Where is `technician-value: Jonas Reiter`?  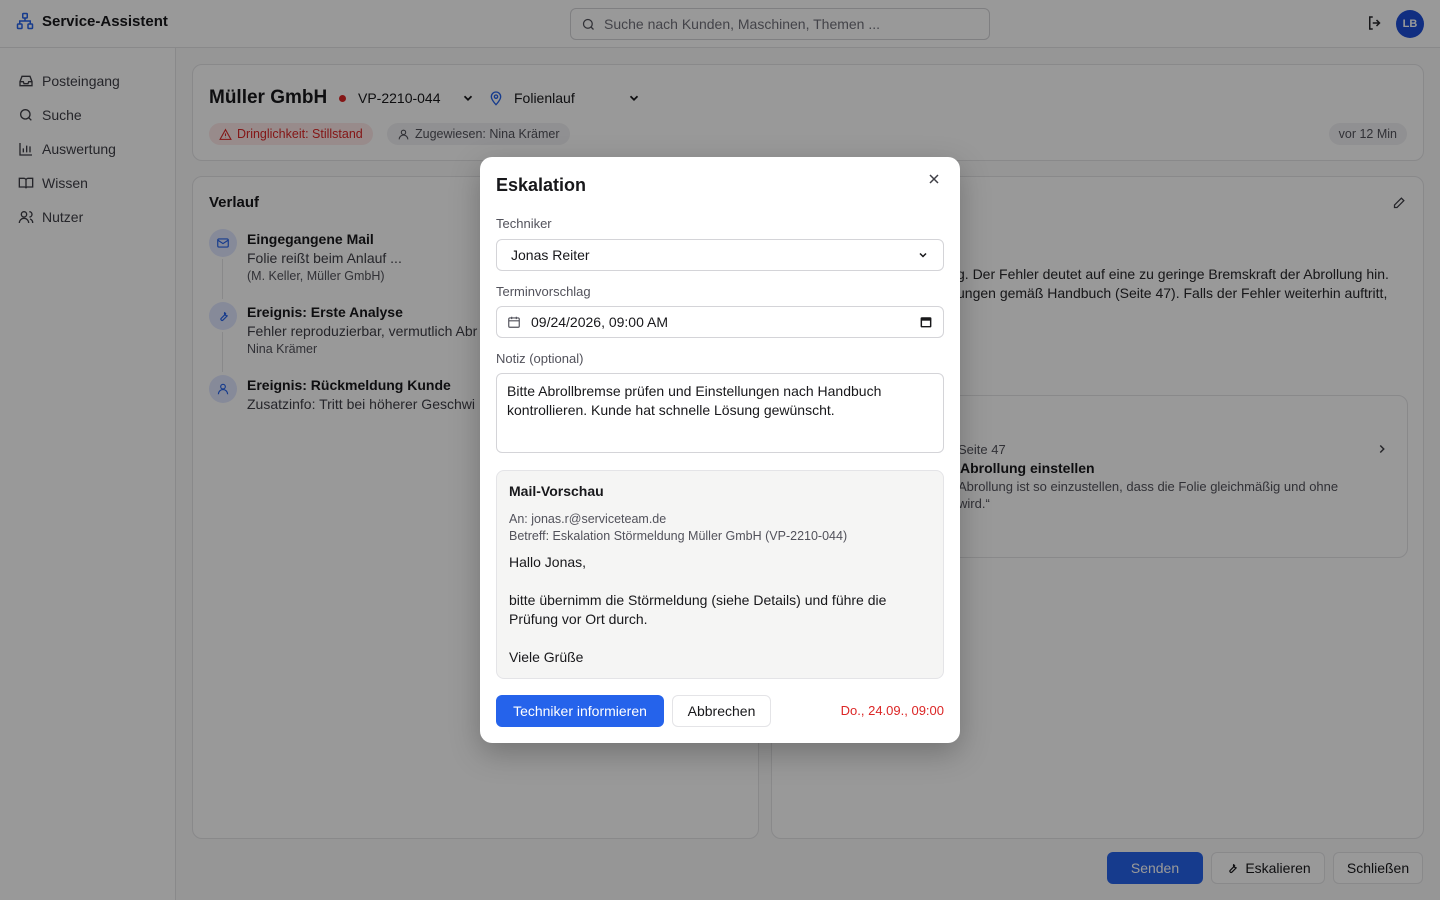 technician-value: Jonas Reiter is located at coordinates (550, 255).